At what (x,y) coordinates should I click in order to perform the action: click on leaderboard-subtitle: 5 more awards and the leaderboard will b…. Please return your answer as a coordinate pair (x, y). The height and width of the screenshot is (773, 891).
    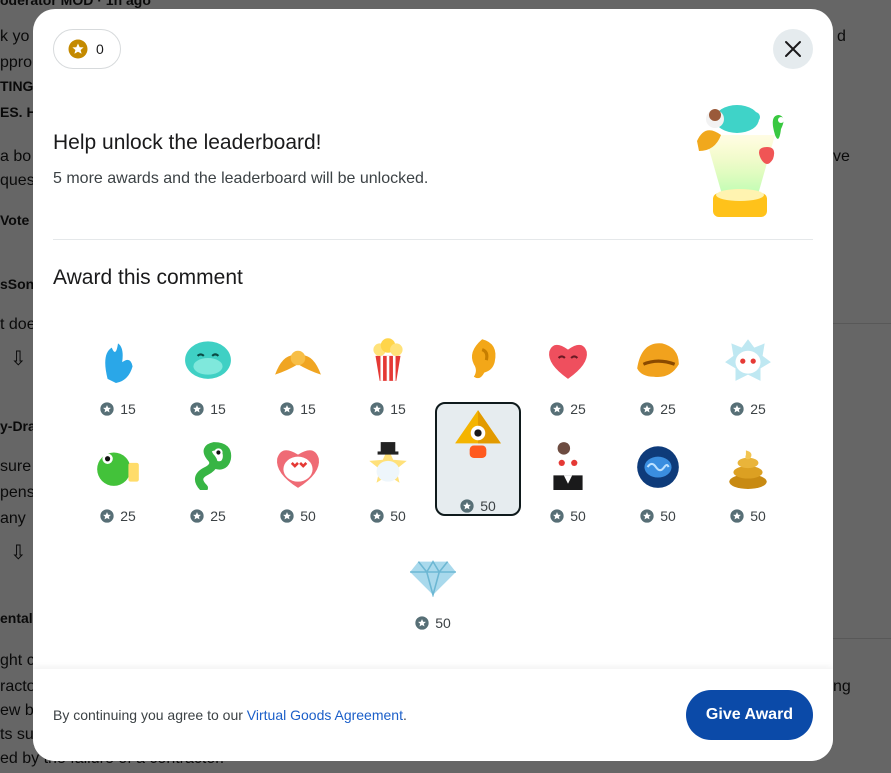
    Looking at the image, I should click on (241, 178).